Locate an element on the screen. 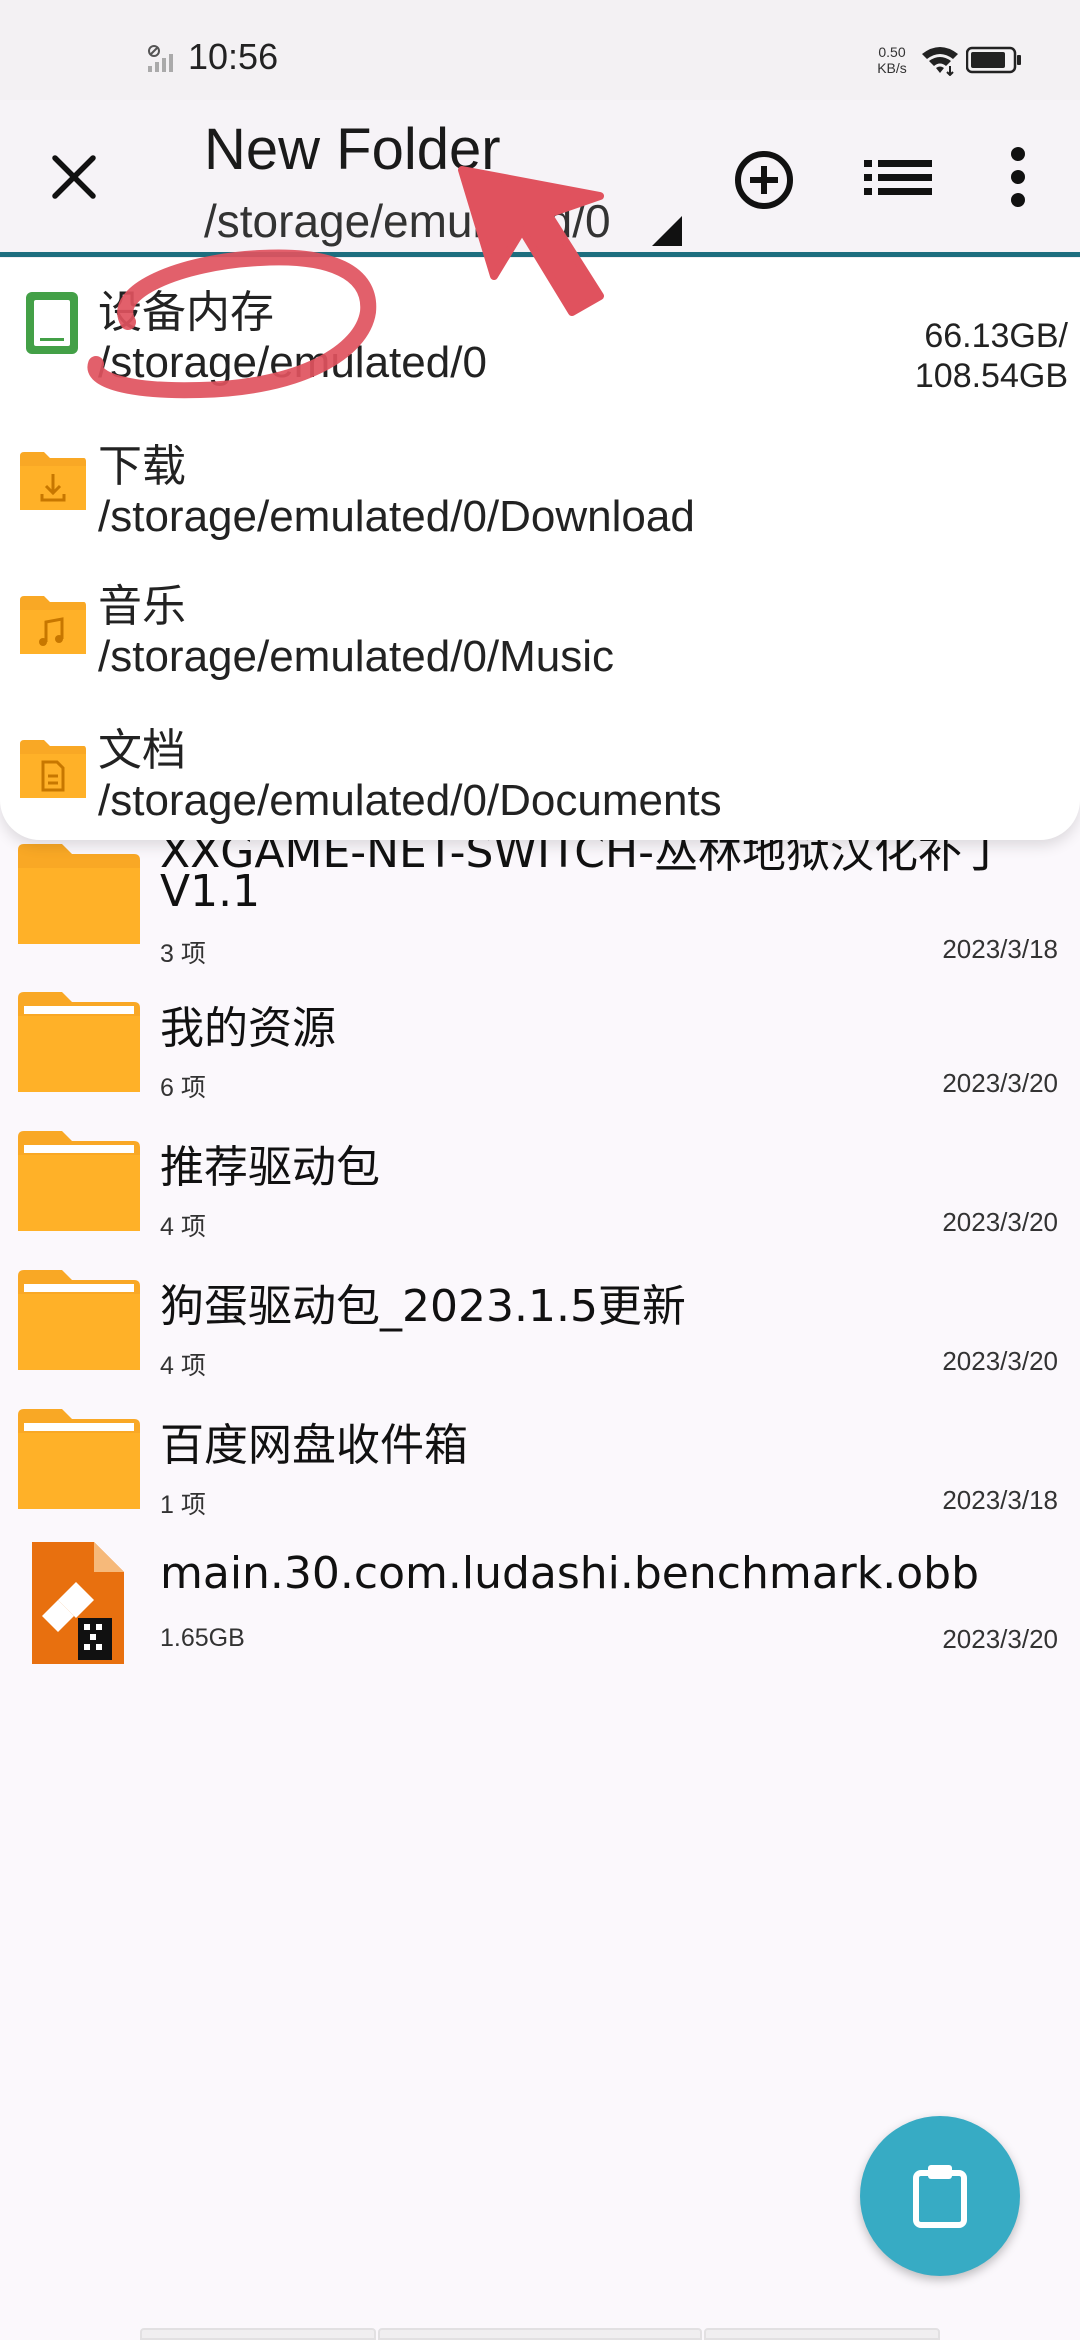 Image resolution: width=1080 pixels, height=2340 pixels. storage-total: 108.54GB is located at coordinates (991, 376).